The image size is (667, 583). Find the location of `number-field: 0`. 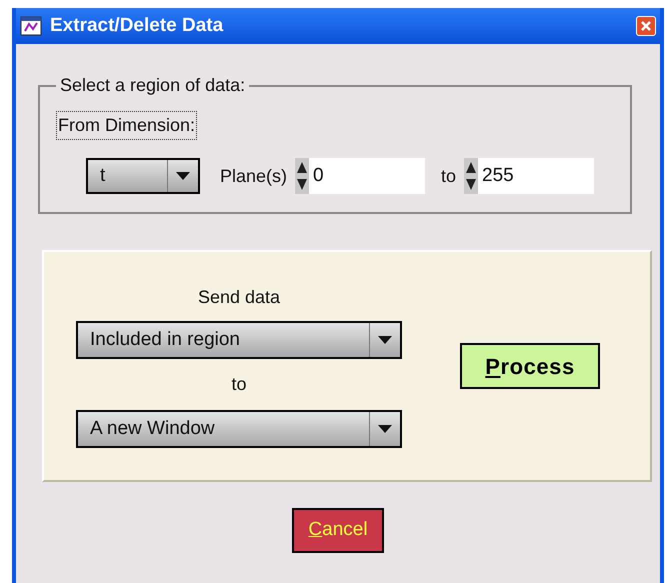

number-field: 0 is located at coordinates (367, 176).